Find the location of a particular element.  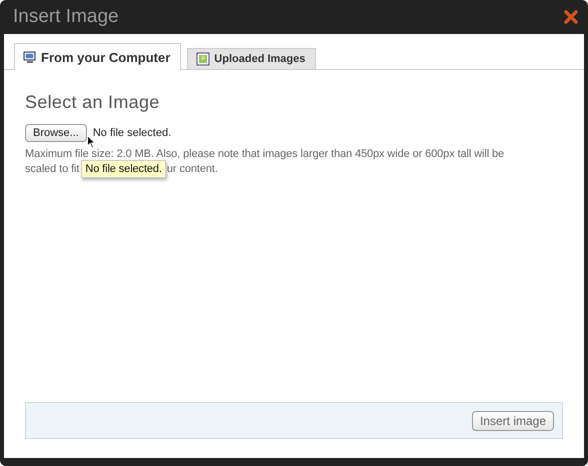

close-icon is located at coordinates (571, 17).